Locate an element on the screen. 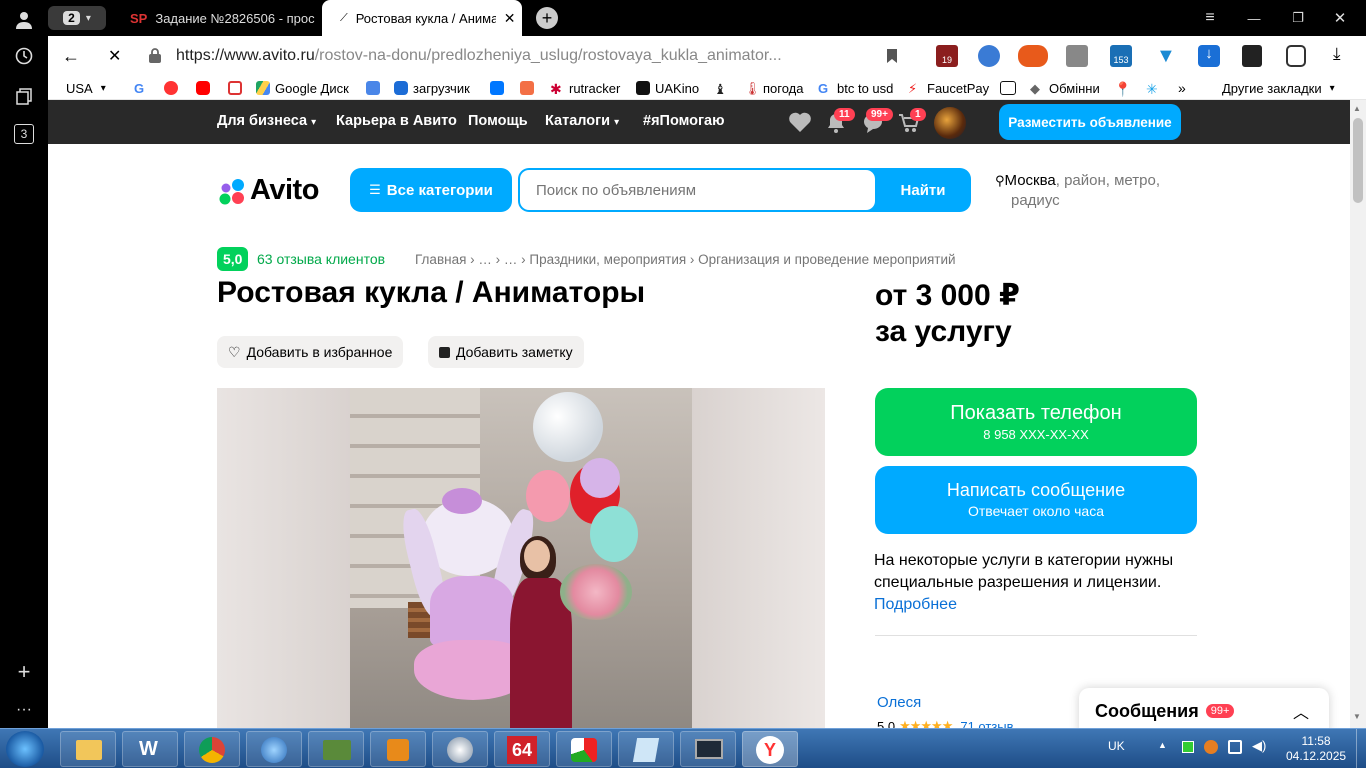  bookmark-youtube is located at coordinates (205, 88).